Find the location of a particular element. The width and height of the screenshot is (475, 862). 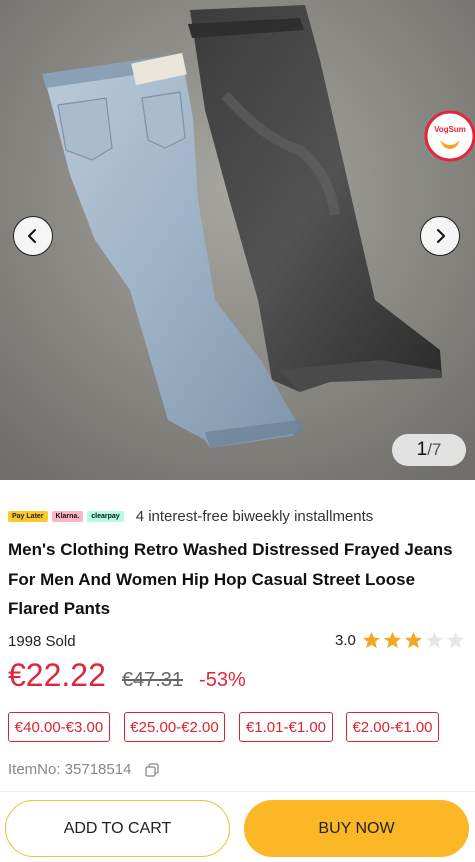

buy-now-button: BUY NOW is located at coordinates (356, 828).